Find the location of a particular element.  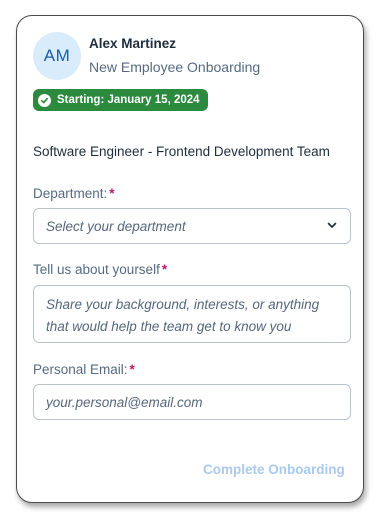

start-date-badge: Starting: January 15, 2024 is located at coordinates (120, 100).